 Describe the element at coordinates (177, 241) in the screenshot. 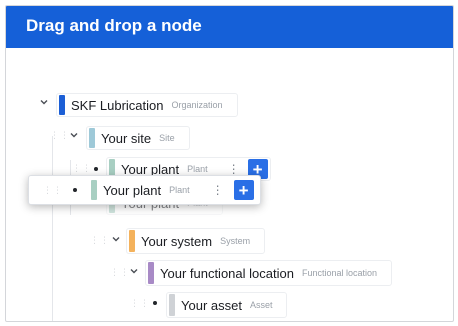

I see `node-name: Your system` at that location.